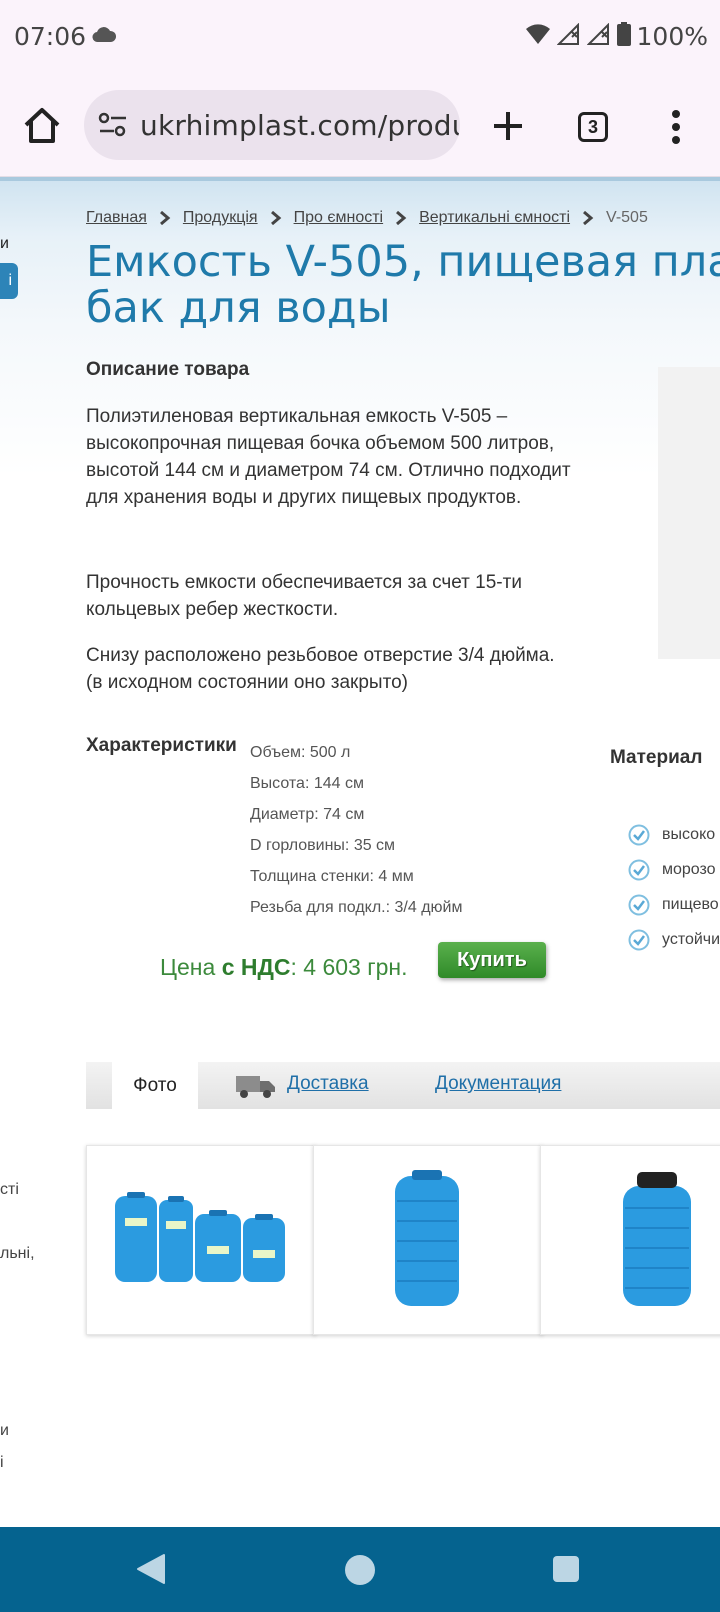 The image size is (720, 1612). I want to click on material-item: устойчи, so click(674, 939).